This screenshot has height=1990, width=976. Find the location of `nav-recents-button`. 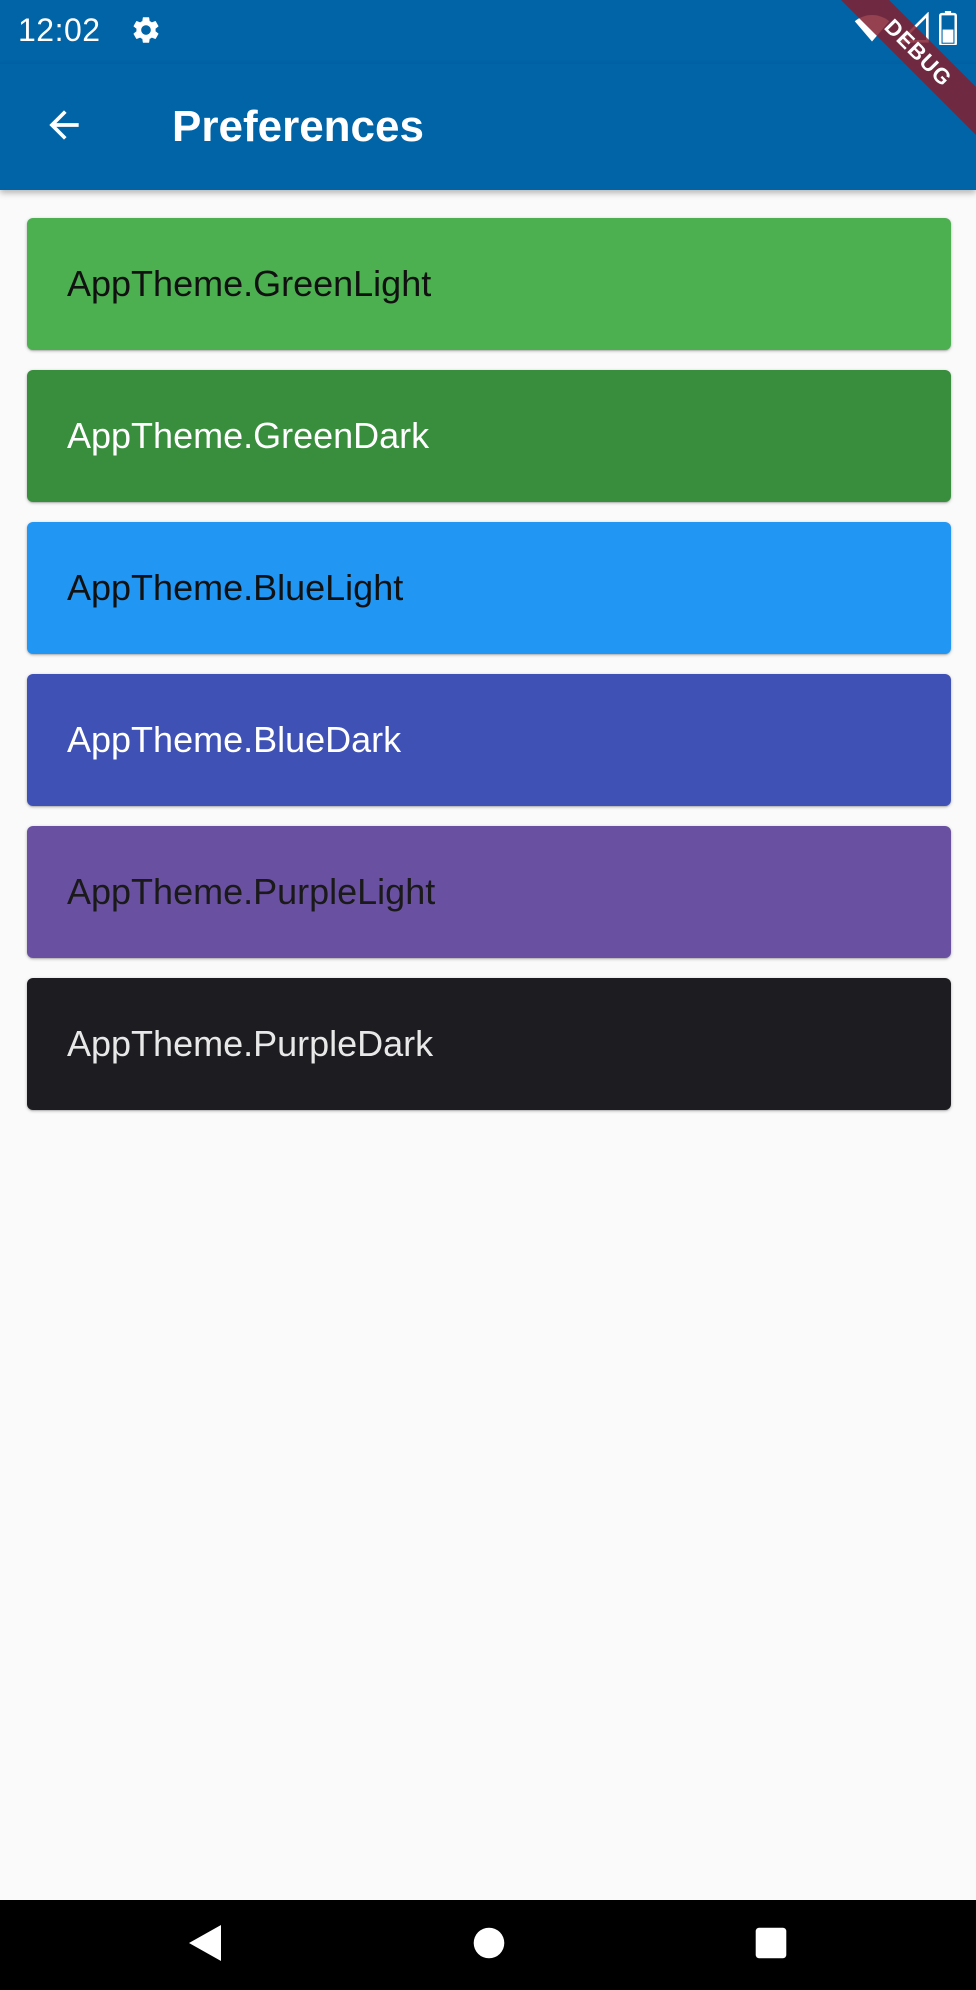

nav-recents-button is located at coordinates (771, 1945).